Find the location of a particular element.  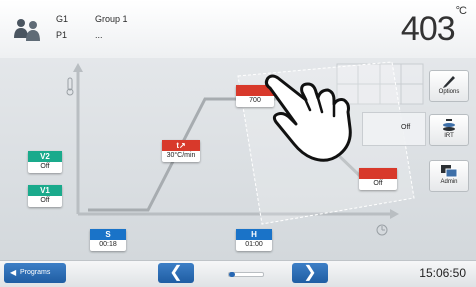

thermometer-icon is located at coordinates (70, 86).